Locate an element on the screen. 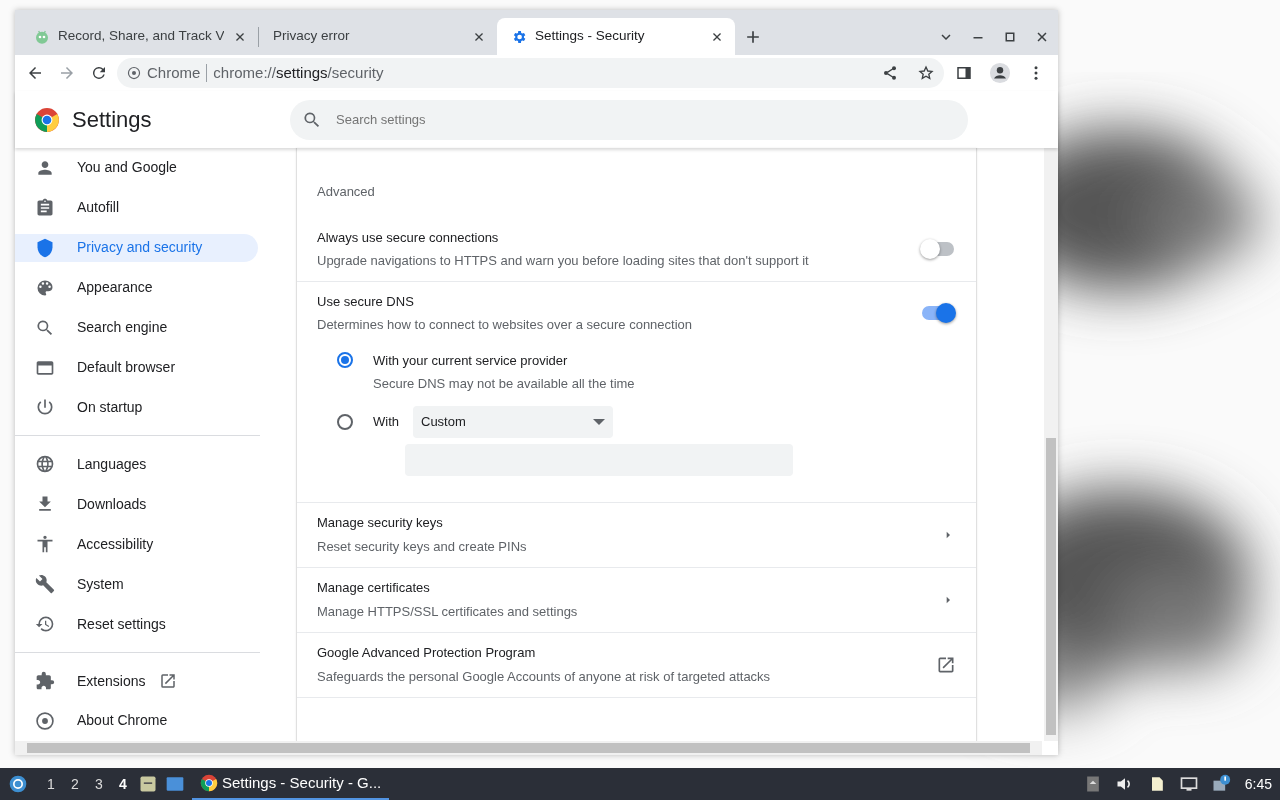 The height and width of the screenshot is (800, 1280). sidebar-item: Privacy and security is located at coordinates (136, 247).